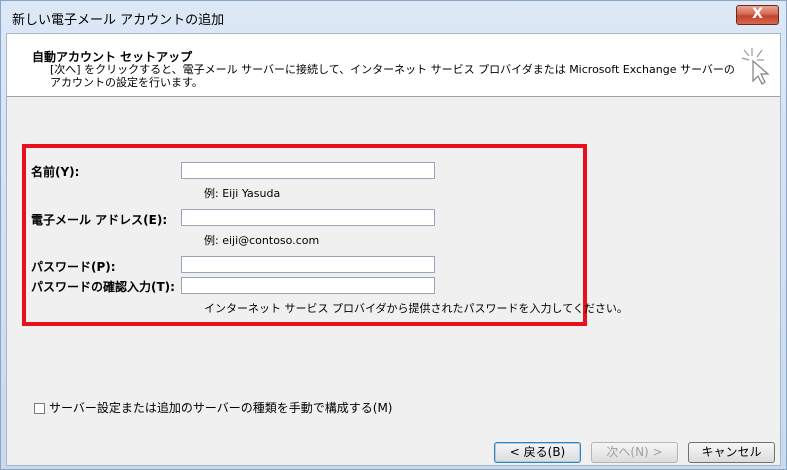 Image resolution: width=787 pixels, height=470 pixels. What do you see at coordinates (99, 220) in the screenshot?
I see `email-label: 電子メール アドレス(E):` at bounding box center [99, 220].